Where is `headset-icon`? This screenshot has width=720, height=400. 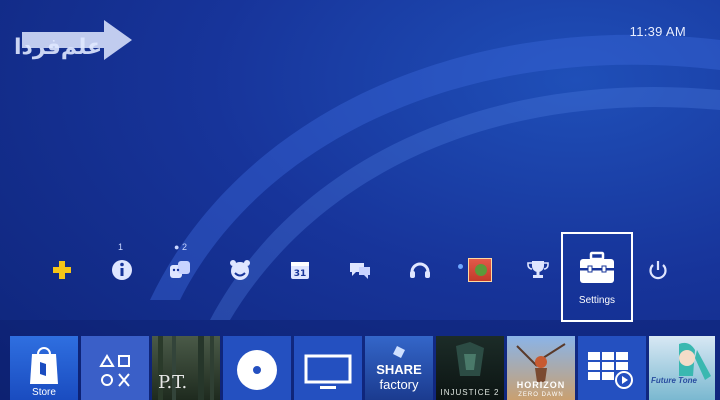 headset-icon is located at coordinates (420, 270).